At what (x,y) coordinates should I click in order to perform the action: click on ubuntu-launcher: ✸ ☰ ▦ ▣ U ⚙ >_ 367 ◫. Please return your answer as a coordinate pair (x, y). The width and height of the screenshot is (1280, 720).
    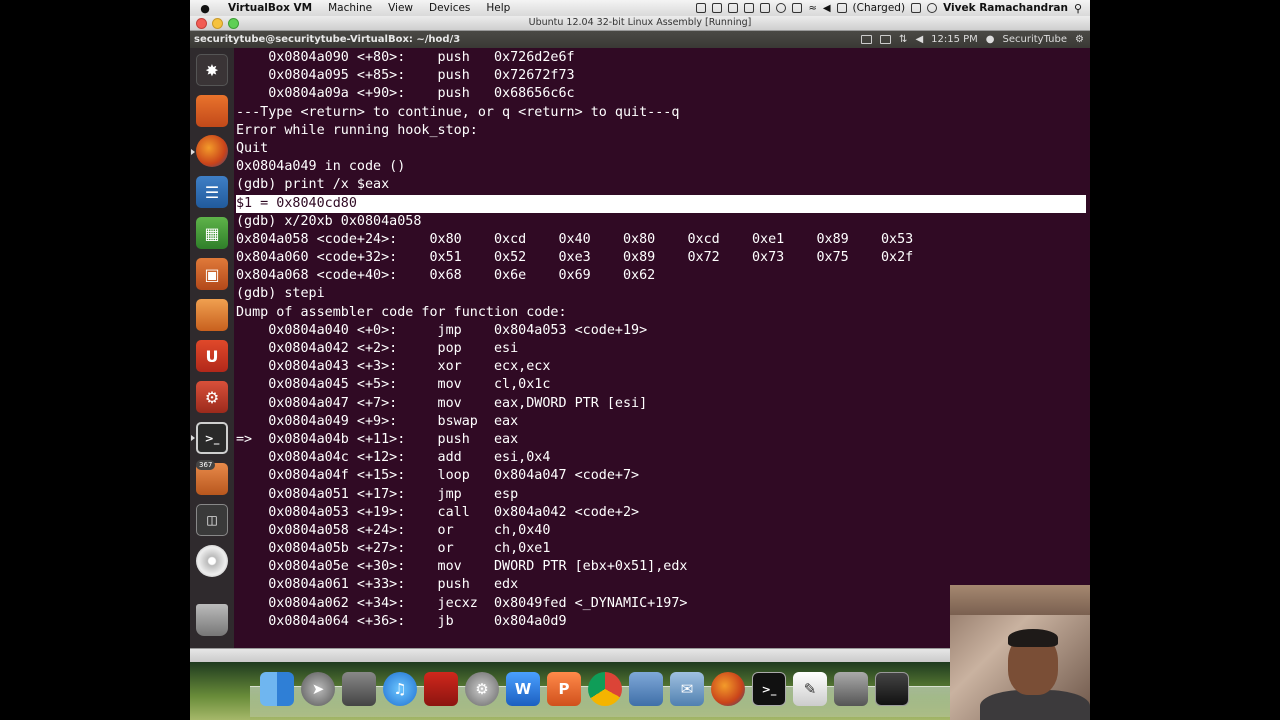
    Looking at the image, I should click on (212, 348).